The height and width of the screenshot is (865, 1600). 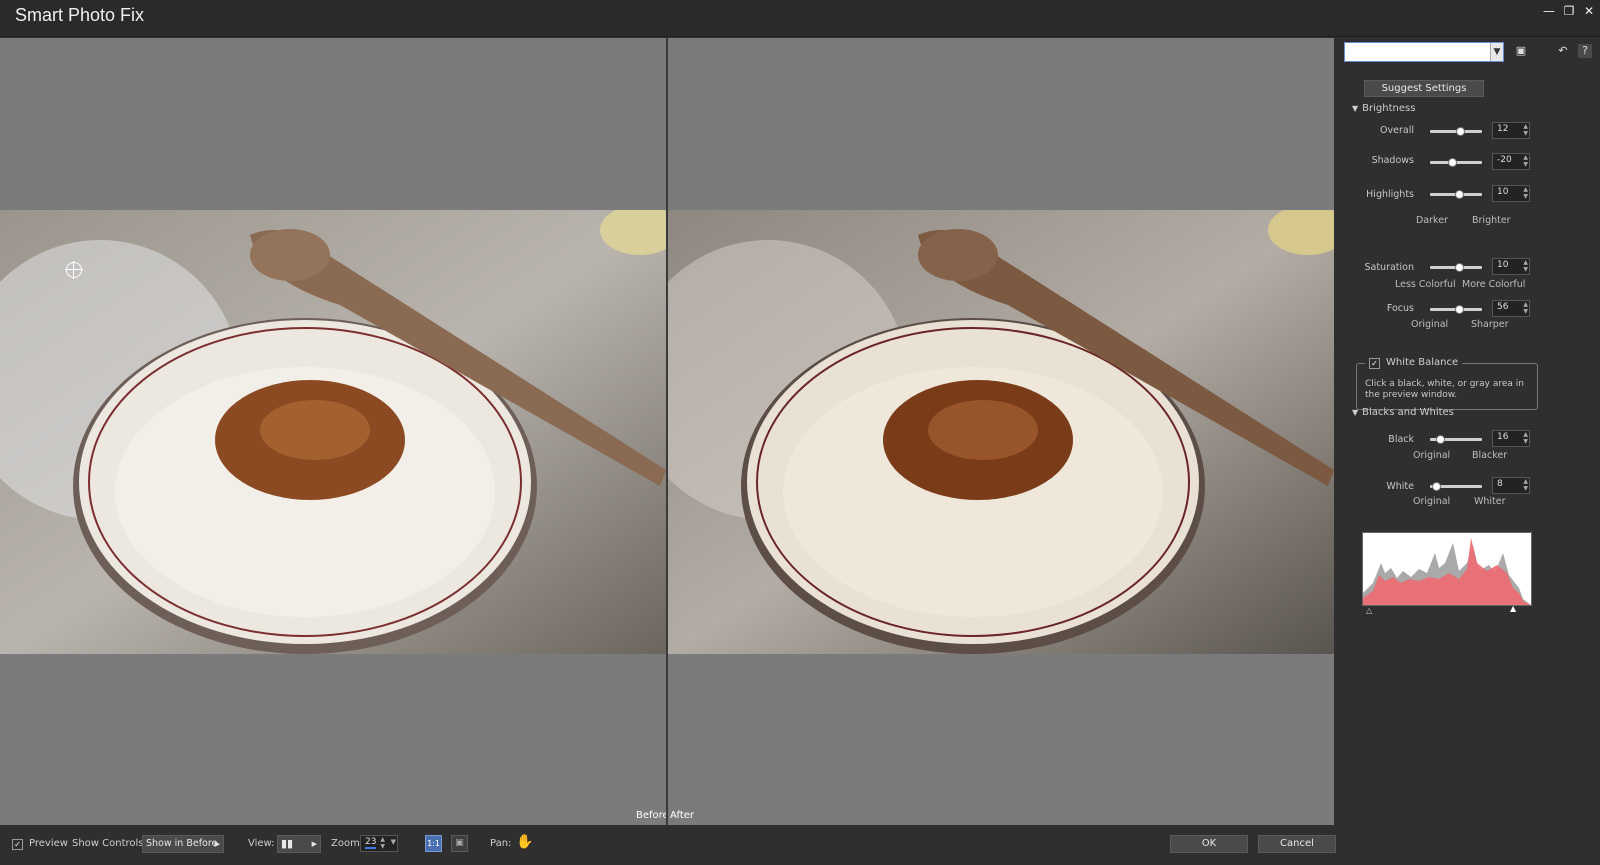 I want to click on brighter-label: Brighter, so click(x=1491, y=220).